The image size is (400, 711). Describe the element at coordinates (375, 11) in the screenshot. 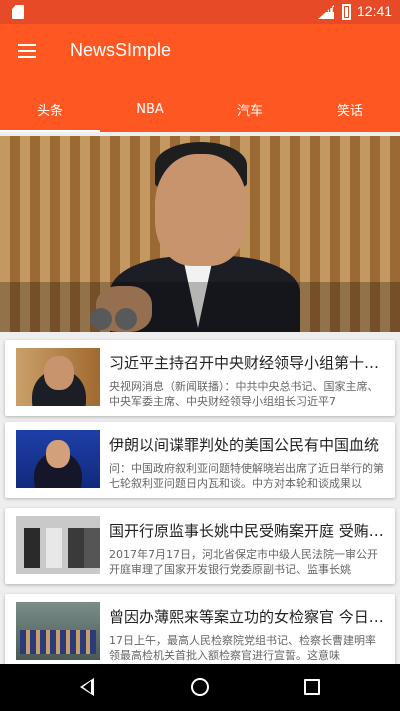

I see `status-time: 12:41` at that location.